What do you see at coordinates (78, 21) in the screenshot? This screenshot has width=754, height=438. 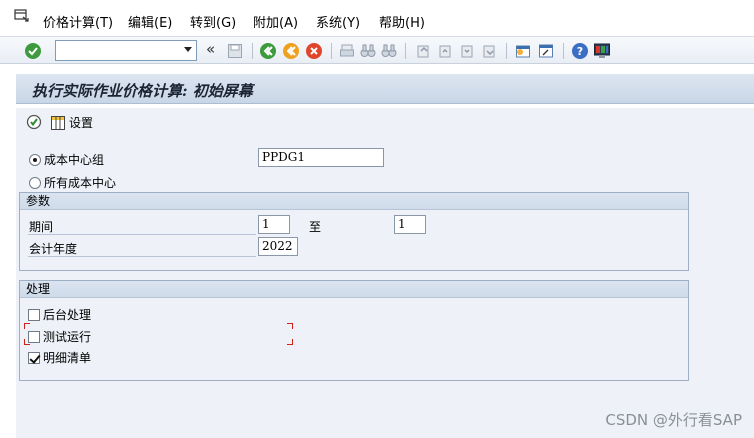 I see `menu-price-calculation: 价格计算(T)` at bounding box center [78, 21].